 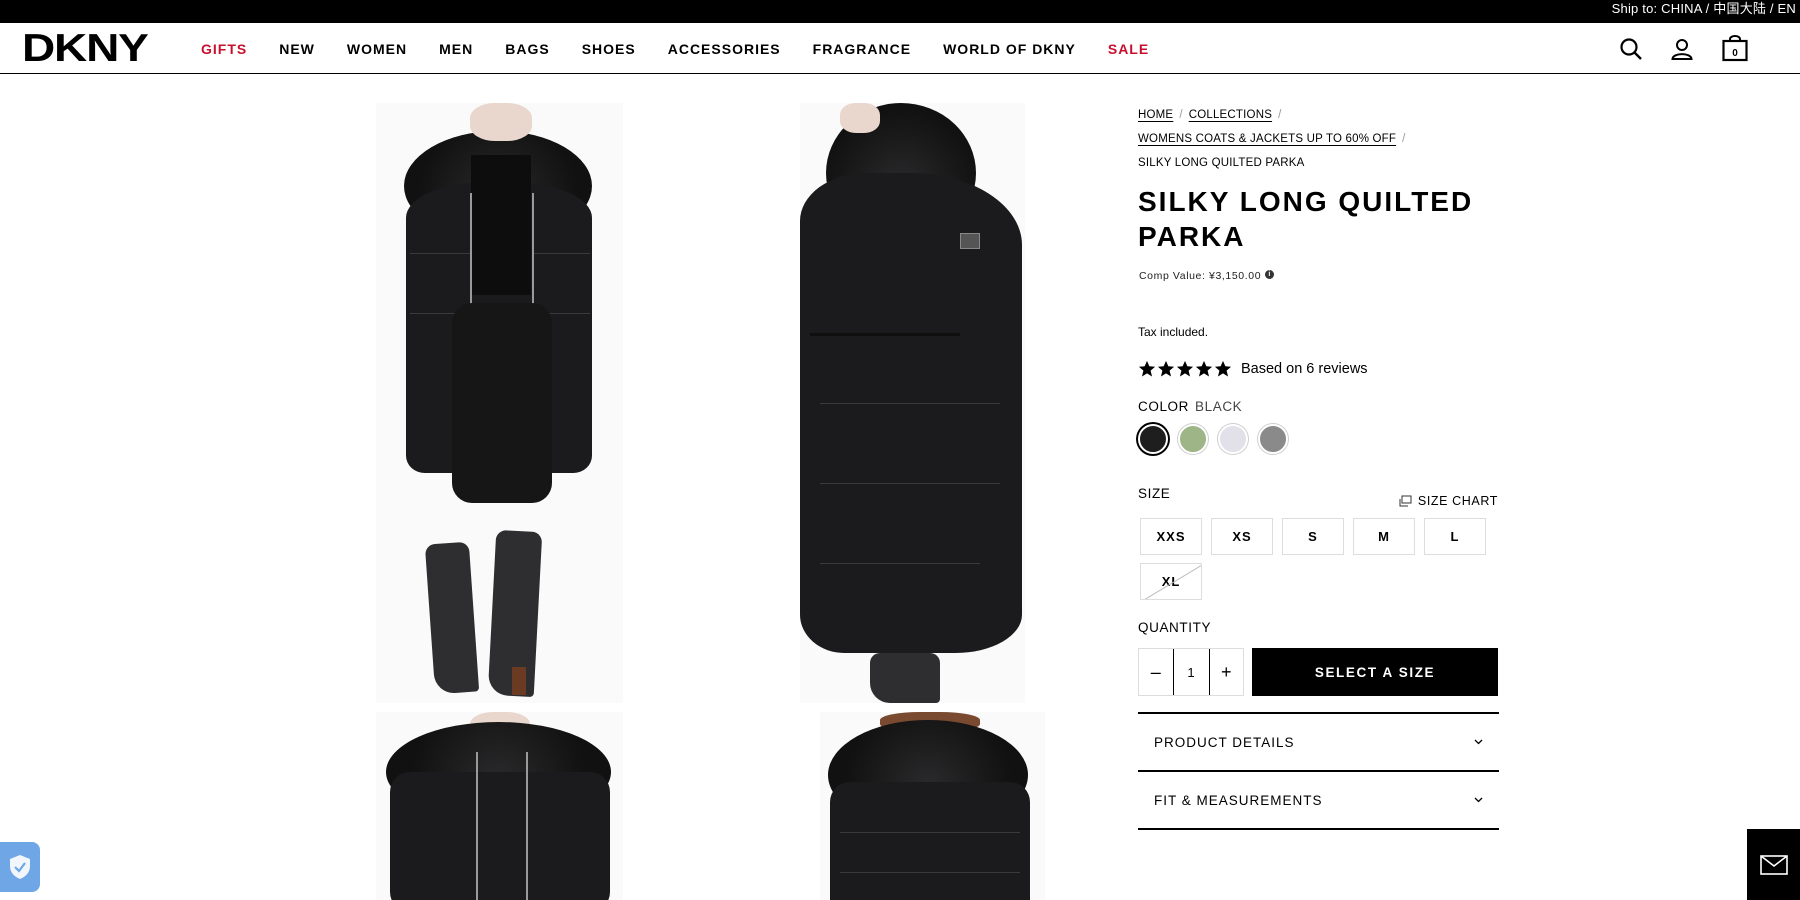 What do you see at coordinates (1171, 536) in the screenshot?
I see `size-option-xxs: XXS` at bounding box center [1171, 536].